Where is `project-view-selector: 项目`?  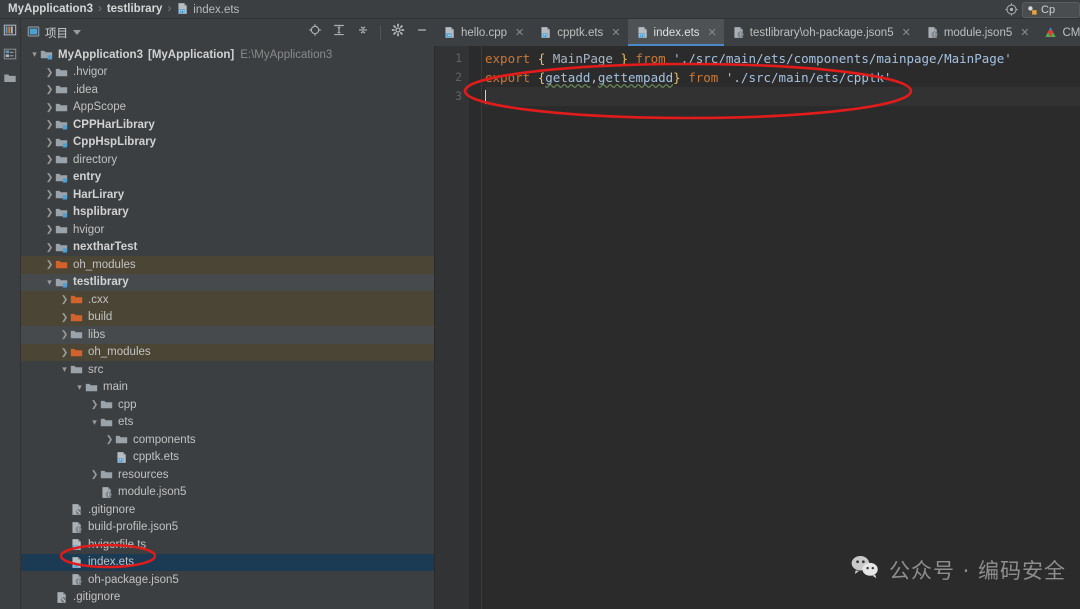
project-view-selector: 项目 is located at coordinates (54, 33).